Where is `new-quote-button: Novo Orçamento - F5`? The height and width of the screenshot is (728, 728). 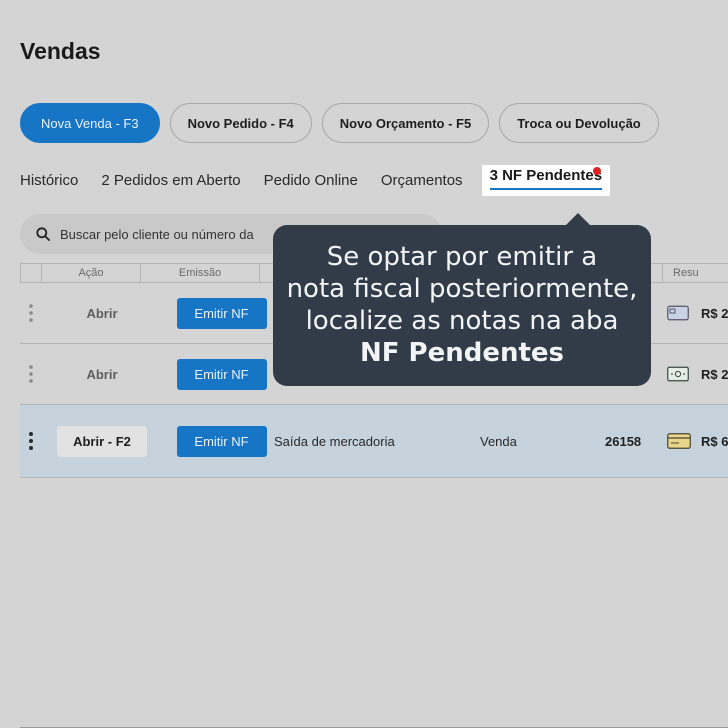
new-quote-button: Novo Orçamento - F5 is located at coordinates (405, 123).